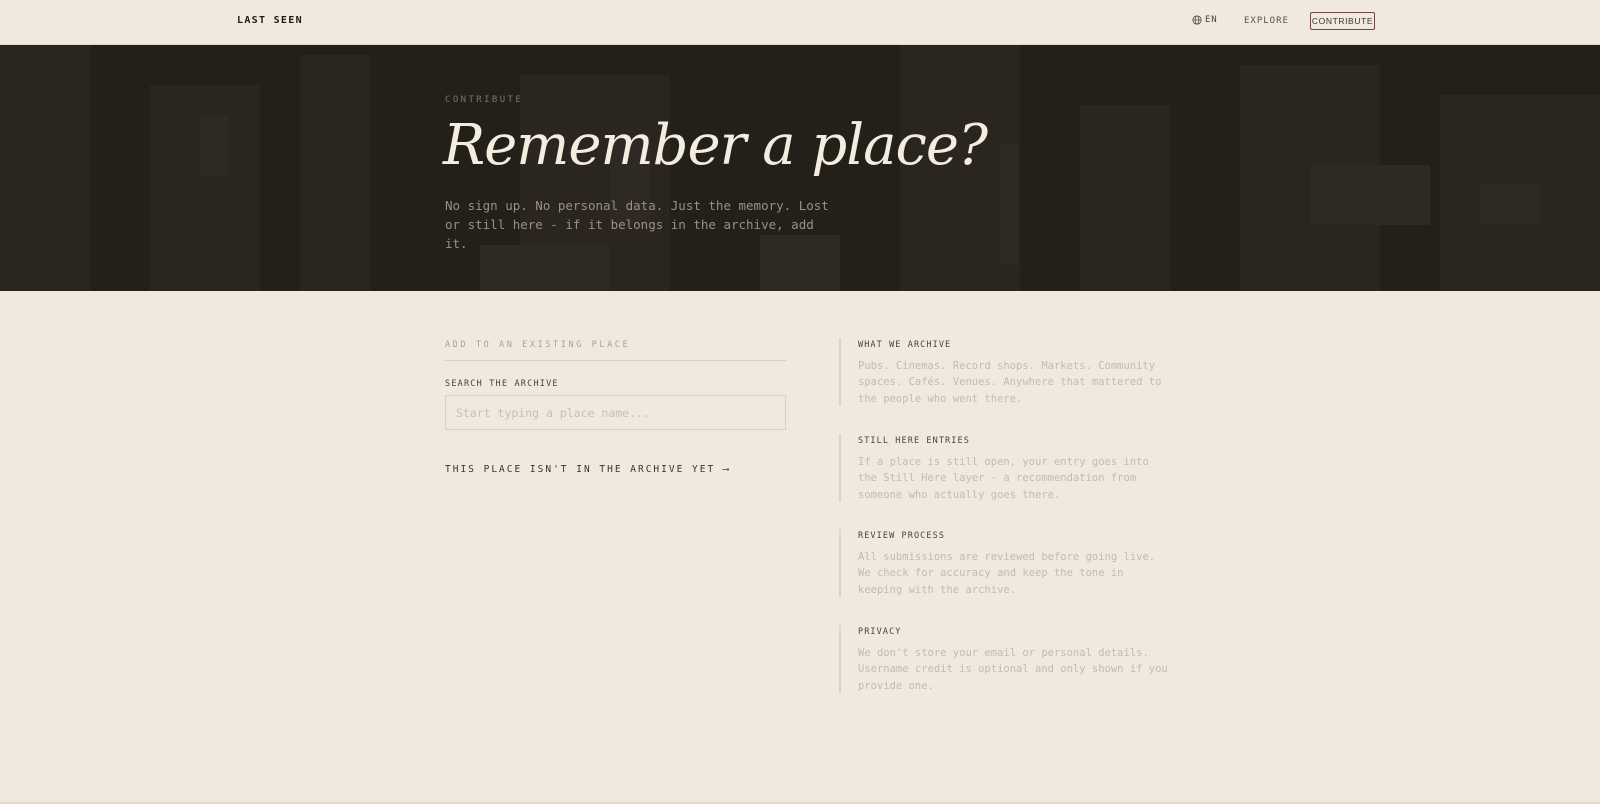 This screenshot has width=1600, height=804. What do you see at coordinates (880, 632) in the screenshot?
I see `info-title: PRIVACY` at bounding box center [880, 632].